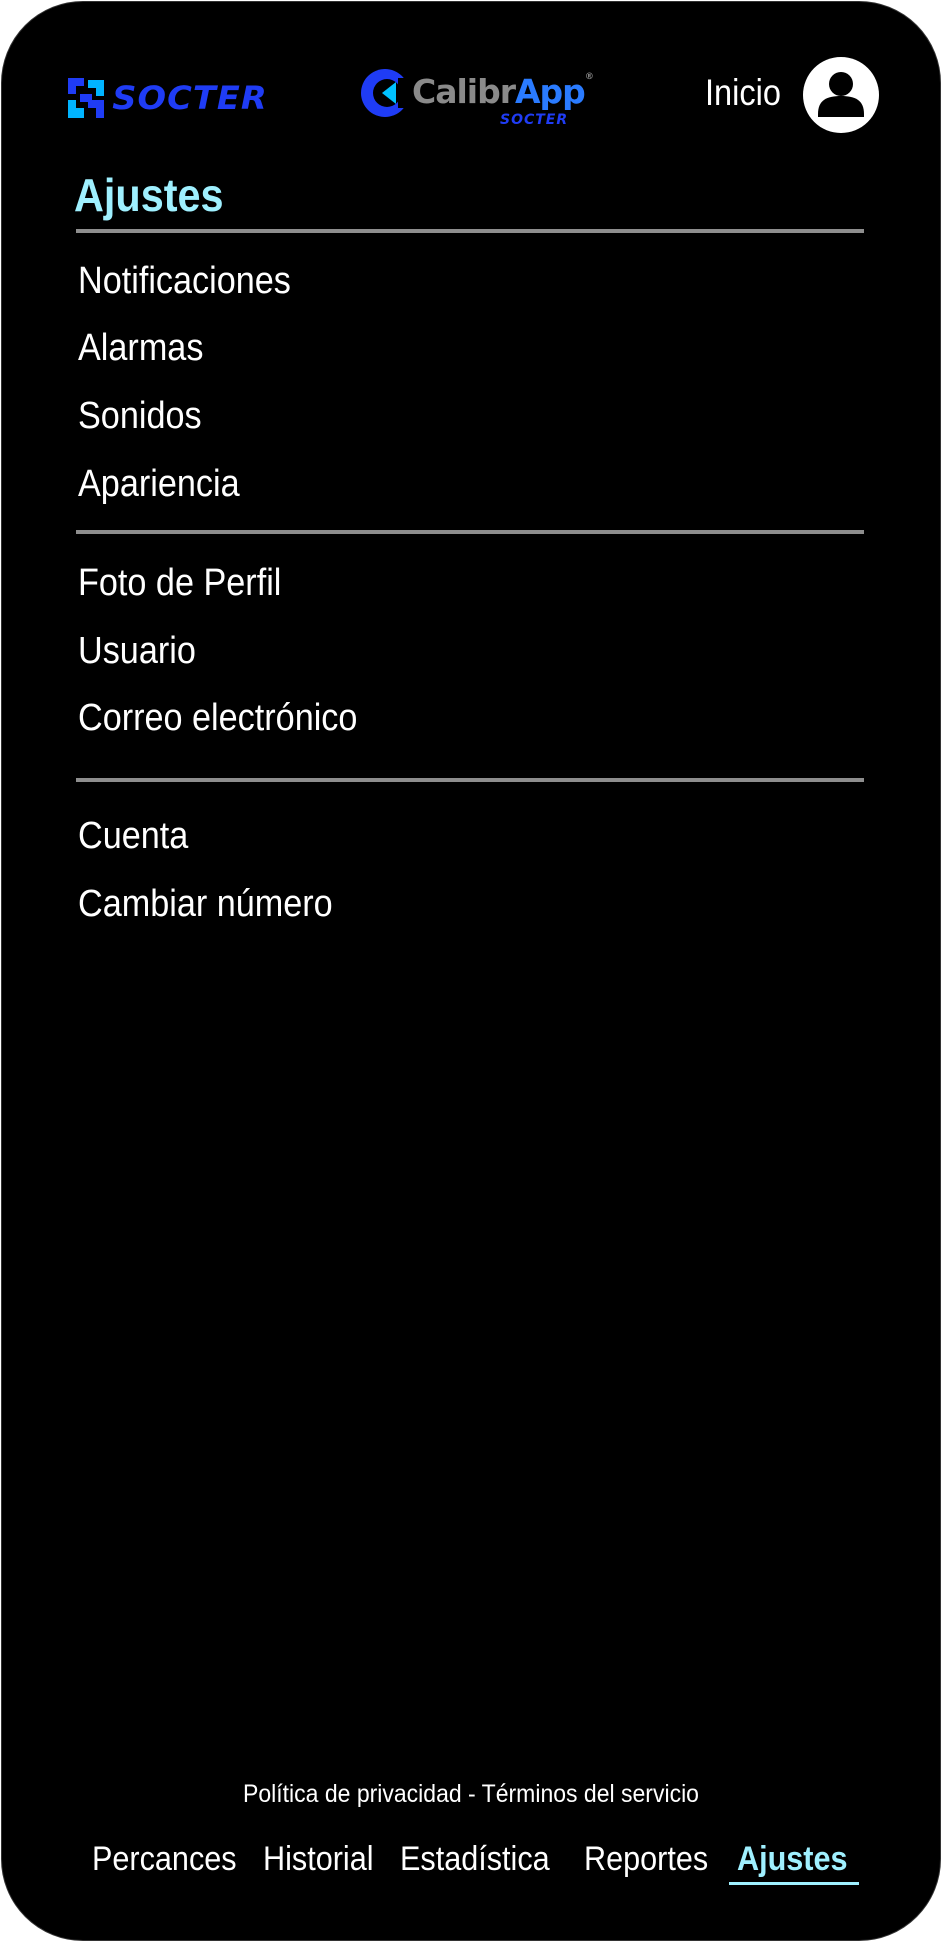 Image resolution: width=942 pixels, height=1942 pixels. I want to click on calibrapp-subtitle: SOCTER, so click(534, 120).